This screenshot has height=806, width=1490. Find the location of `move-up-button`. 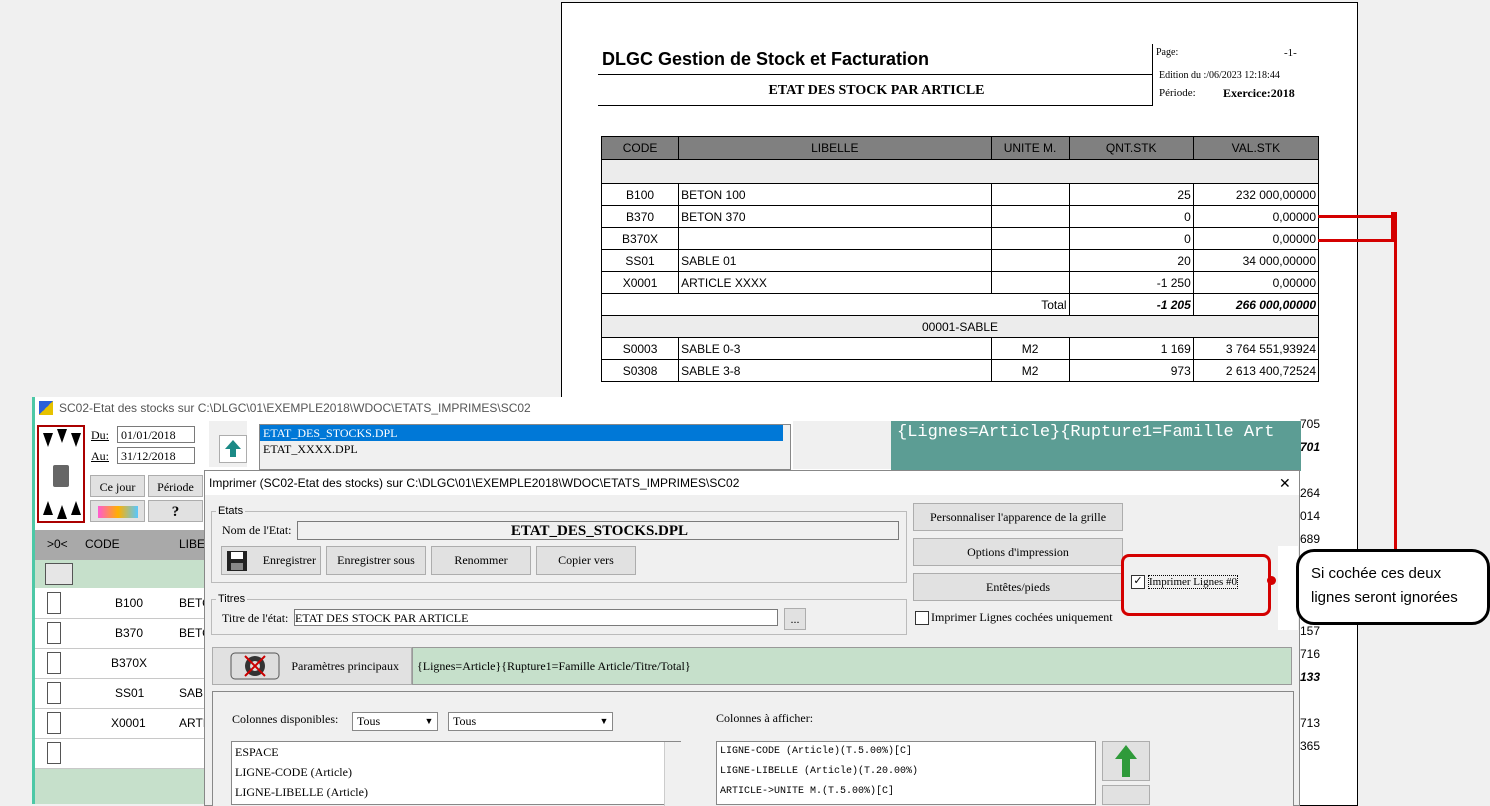

move-up-button is located at coordinates (1126, 761).